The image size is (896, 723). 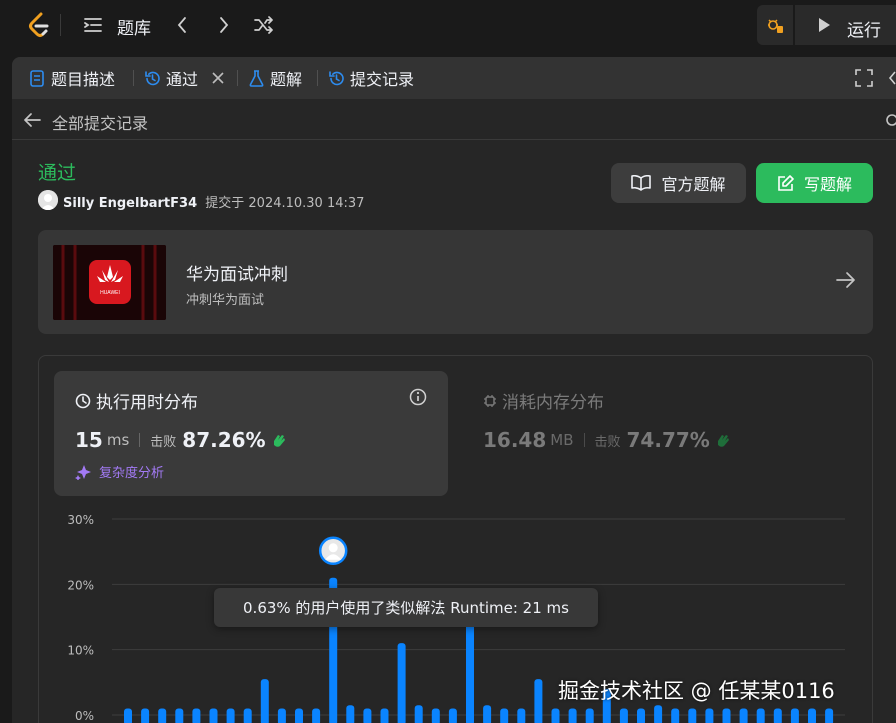 What do you see at coordinates (84, 716) in the screenshot?
I see `y-tick-label: 0%` at bounding box center [84, 716].